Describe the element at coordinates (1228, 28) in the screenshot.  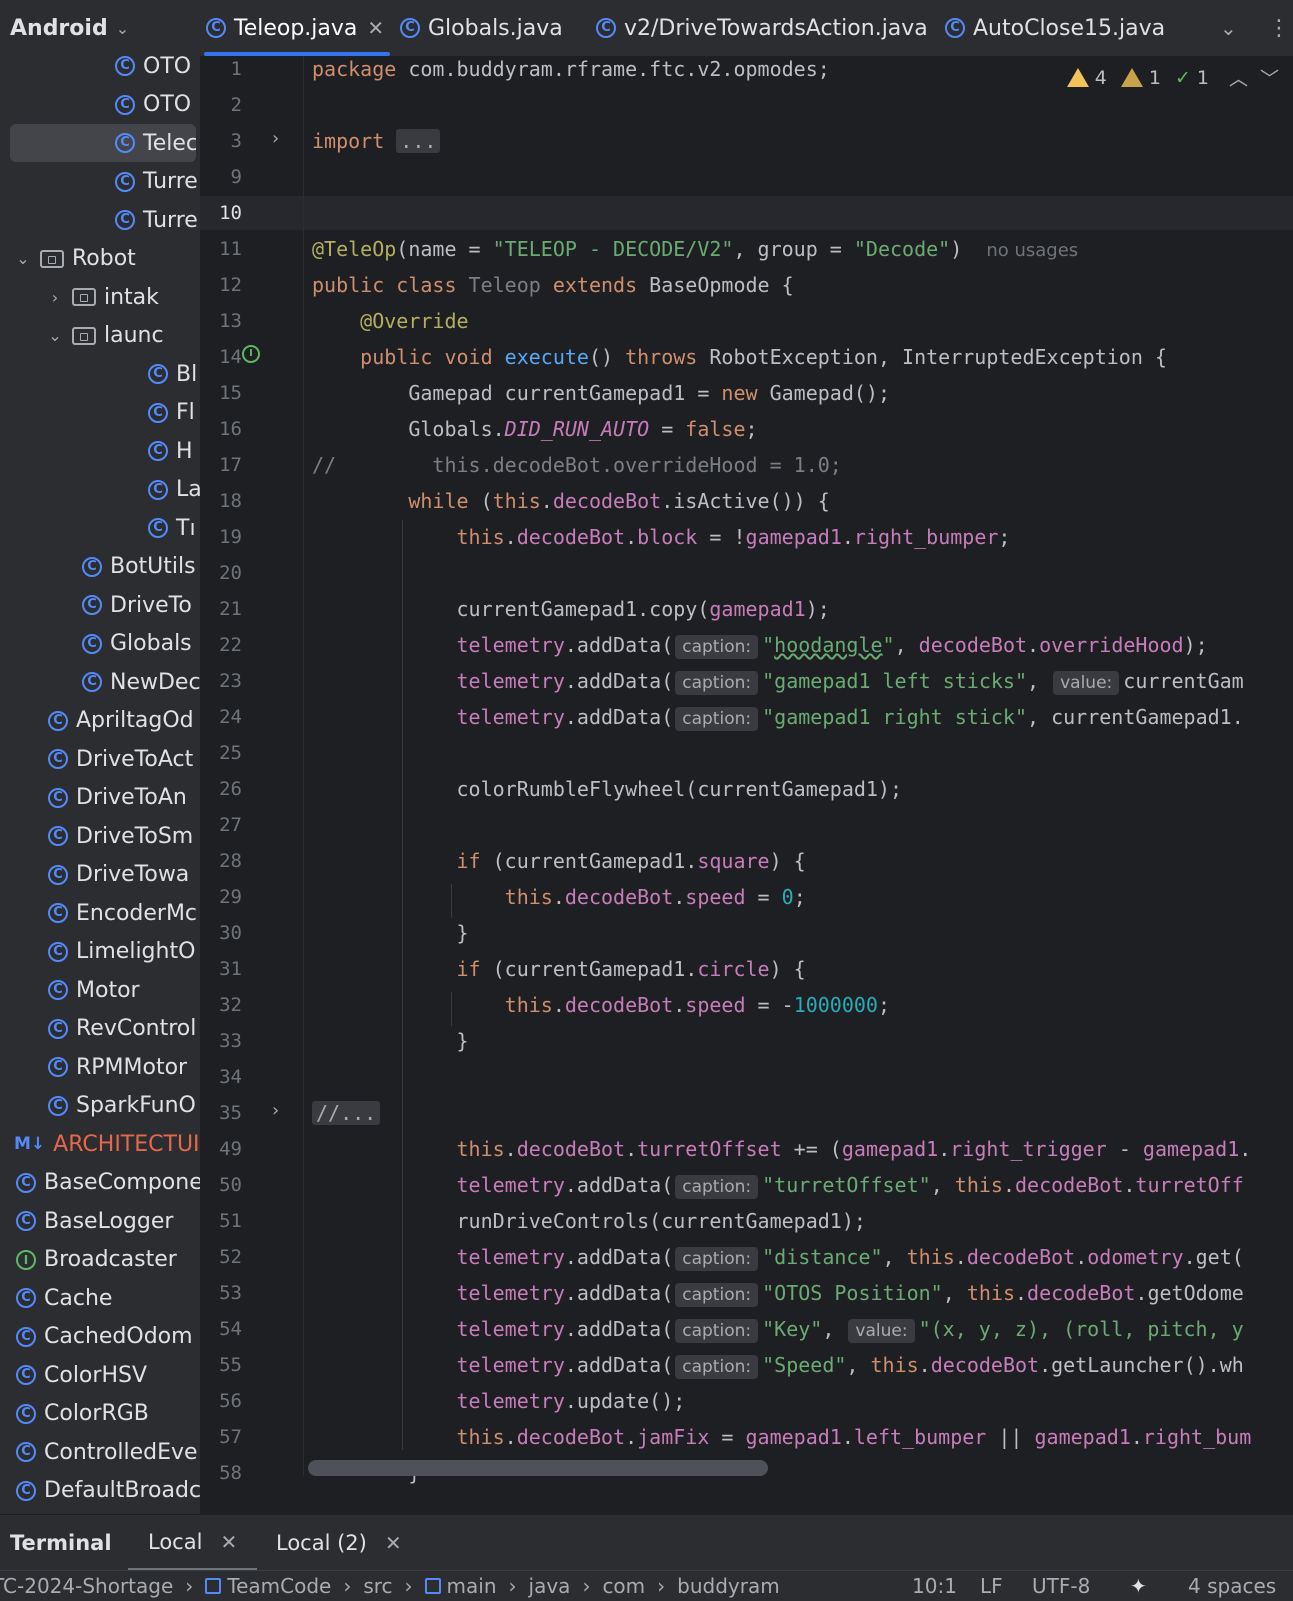
I see `tab-list-chevron-icon: ⌄` at that location.